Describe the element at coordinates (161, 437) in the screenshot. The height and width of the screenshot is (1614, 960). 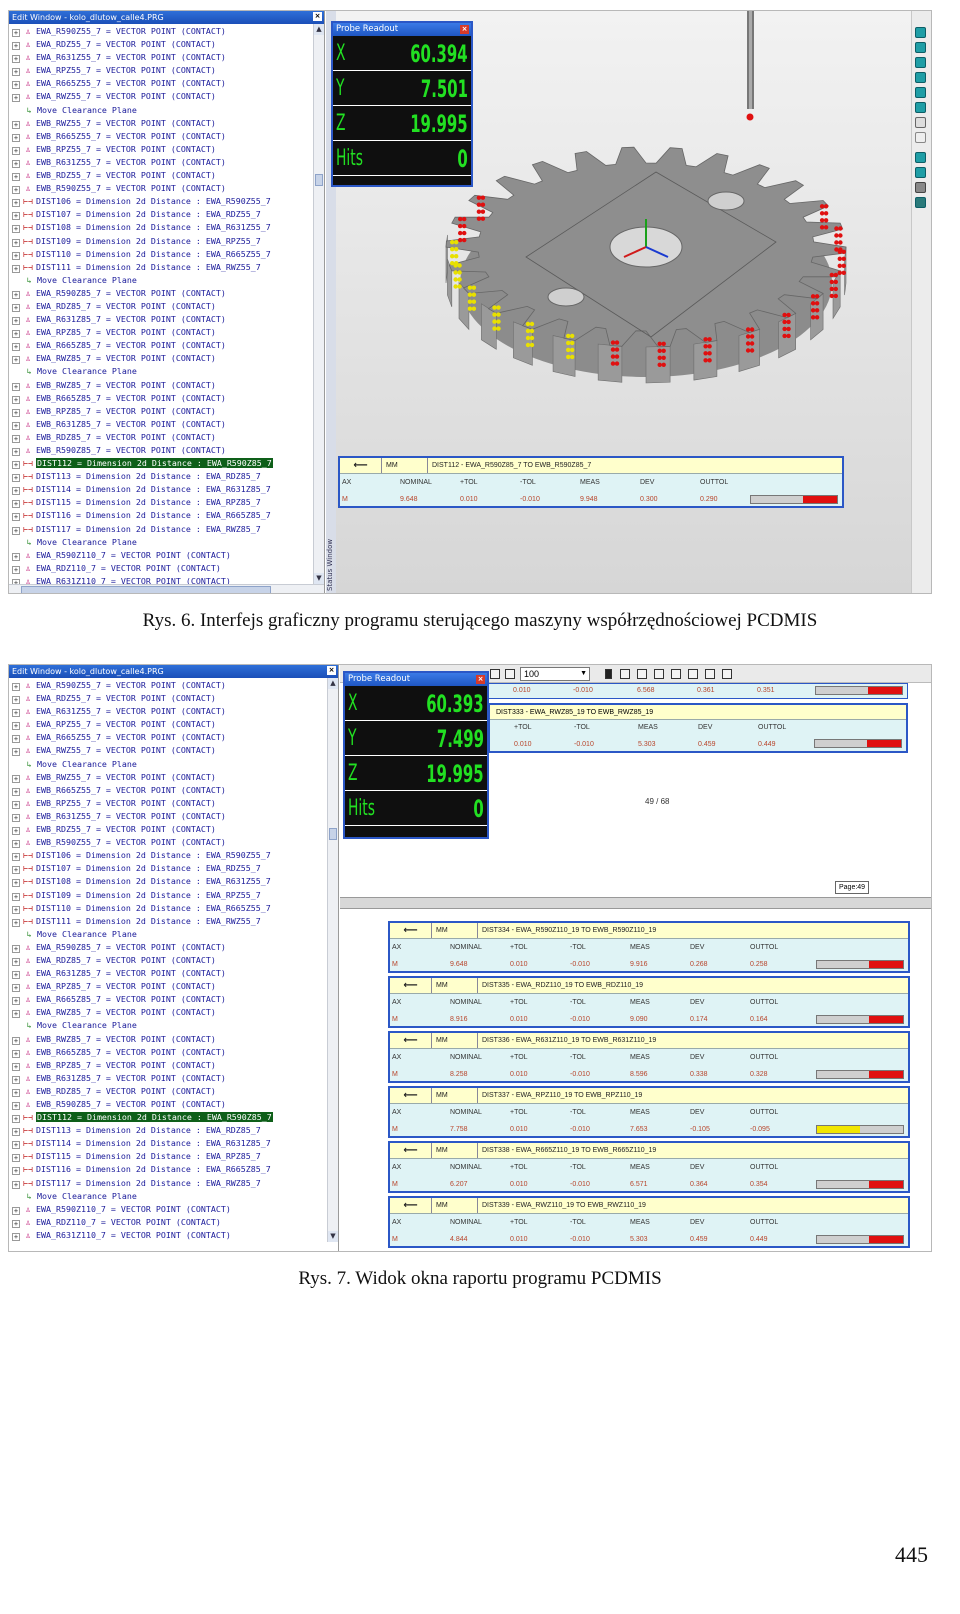
I see `tree-item-point: + ♙ EWB_RDZ85_7 = VECTOR POINT (CONTACT)` at that location.